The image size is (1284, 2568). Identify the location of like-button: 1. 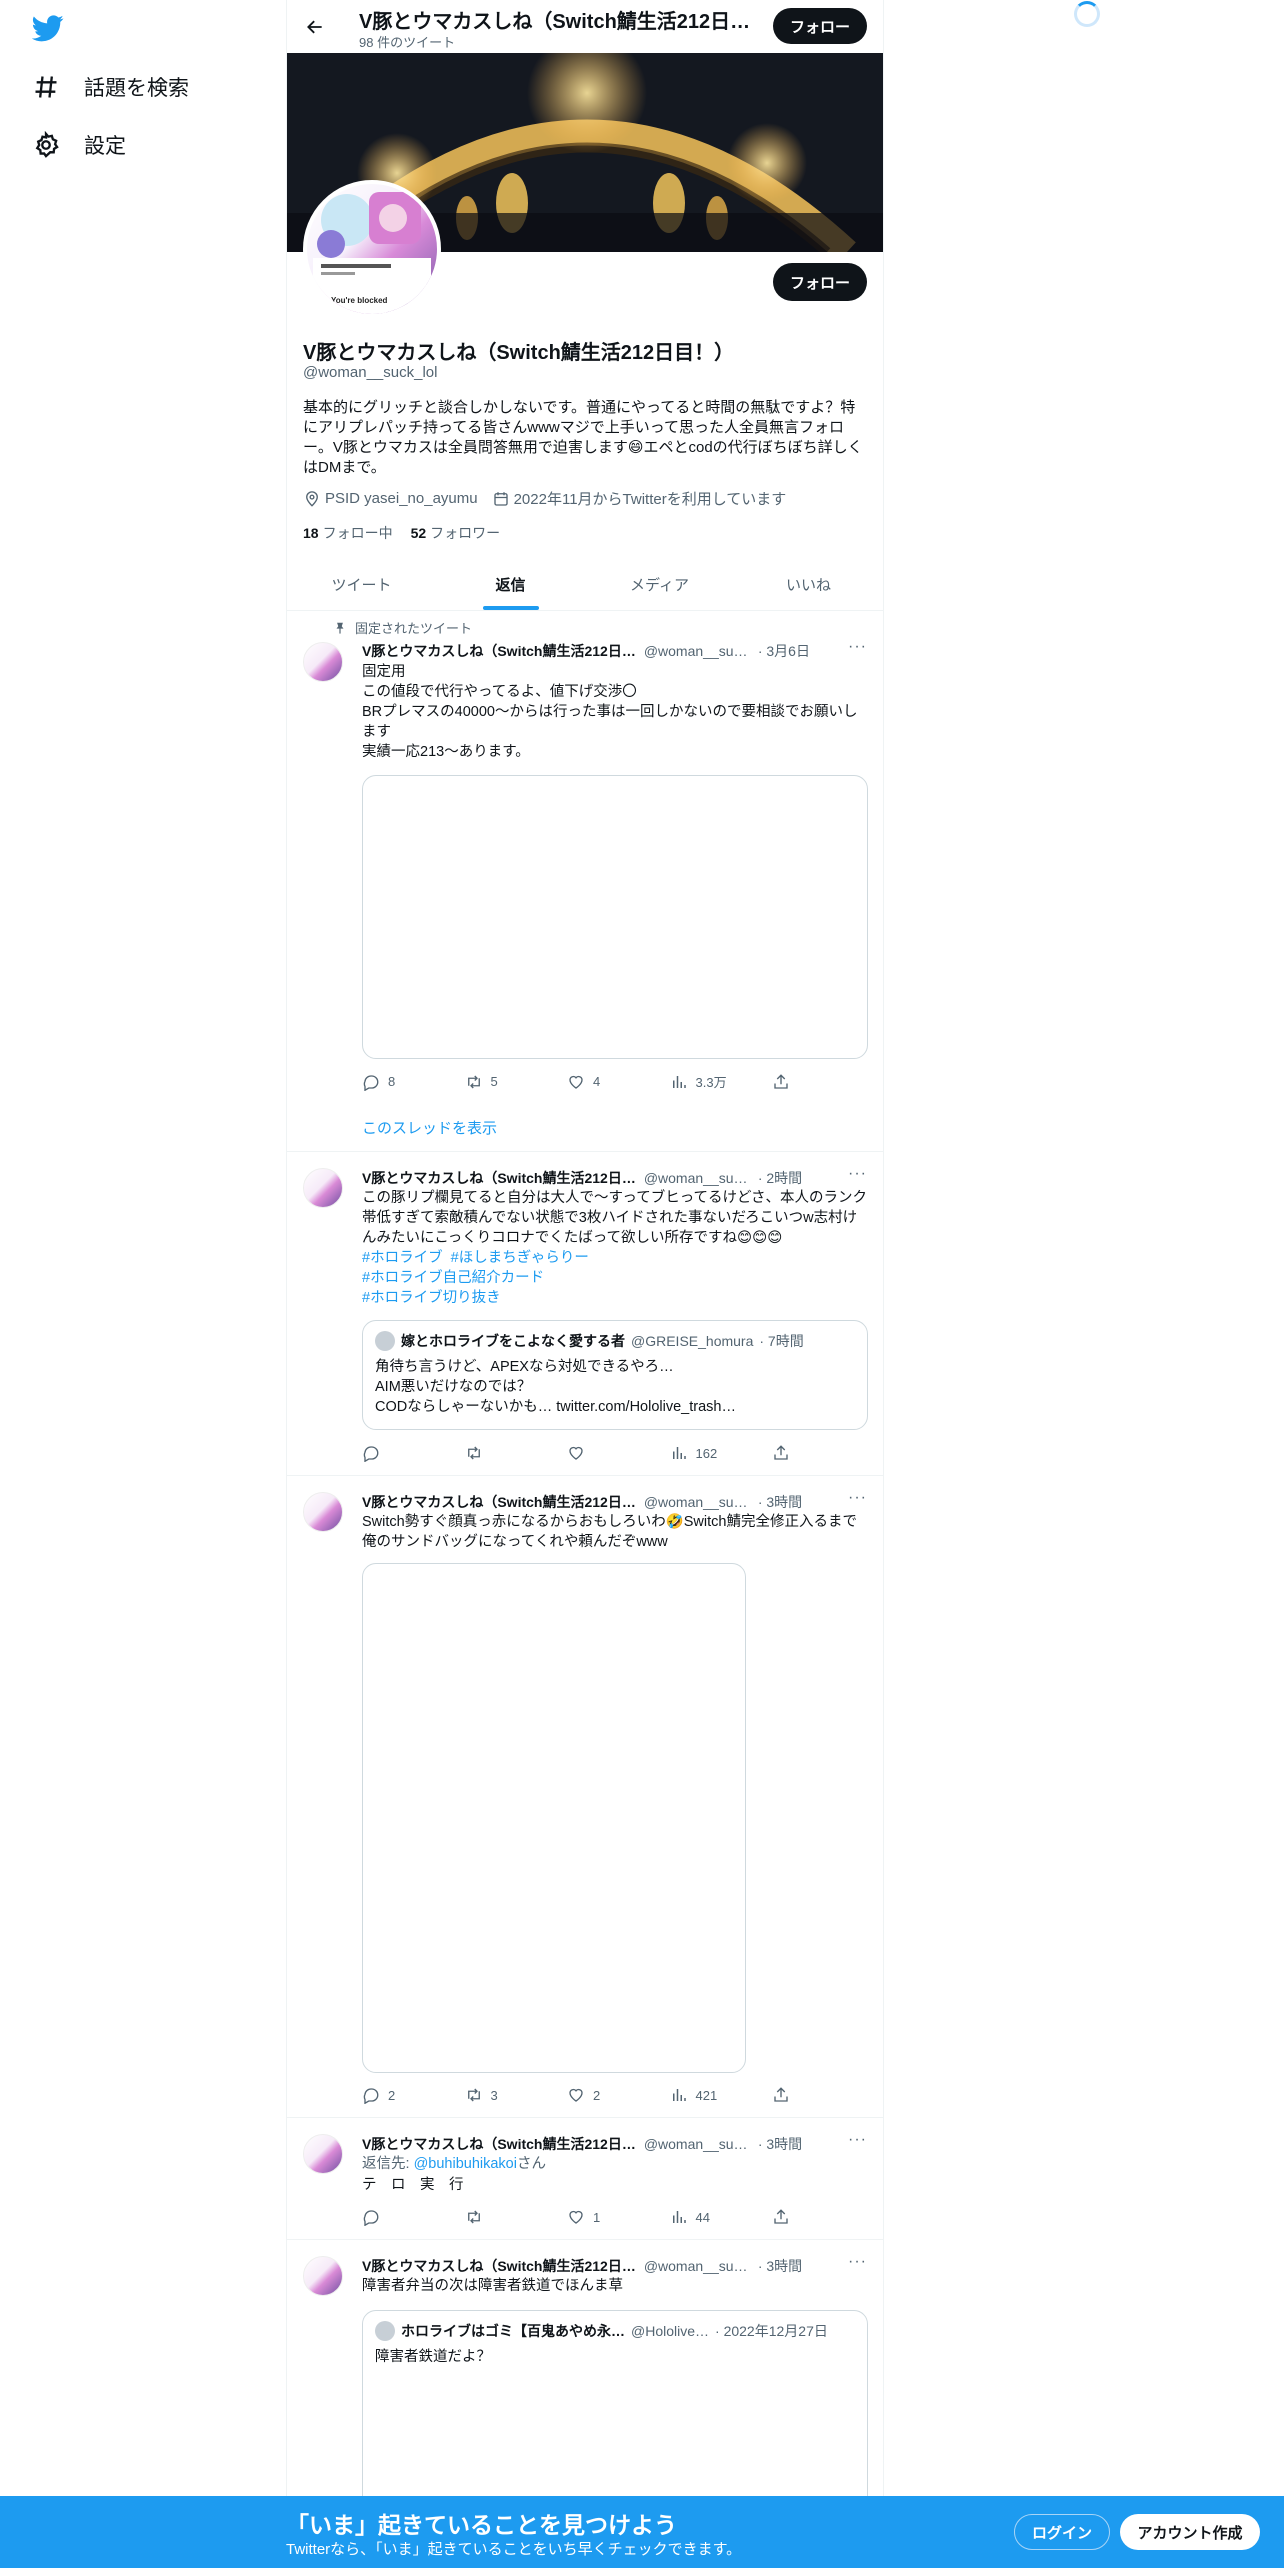
(615, 2217).